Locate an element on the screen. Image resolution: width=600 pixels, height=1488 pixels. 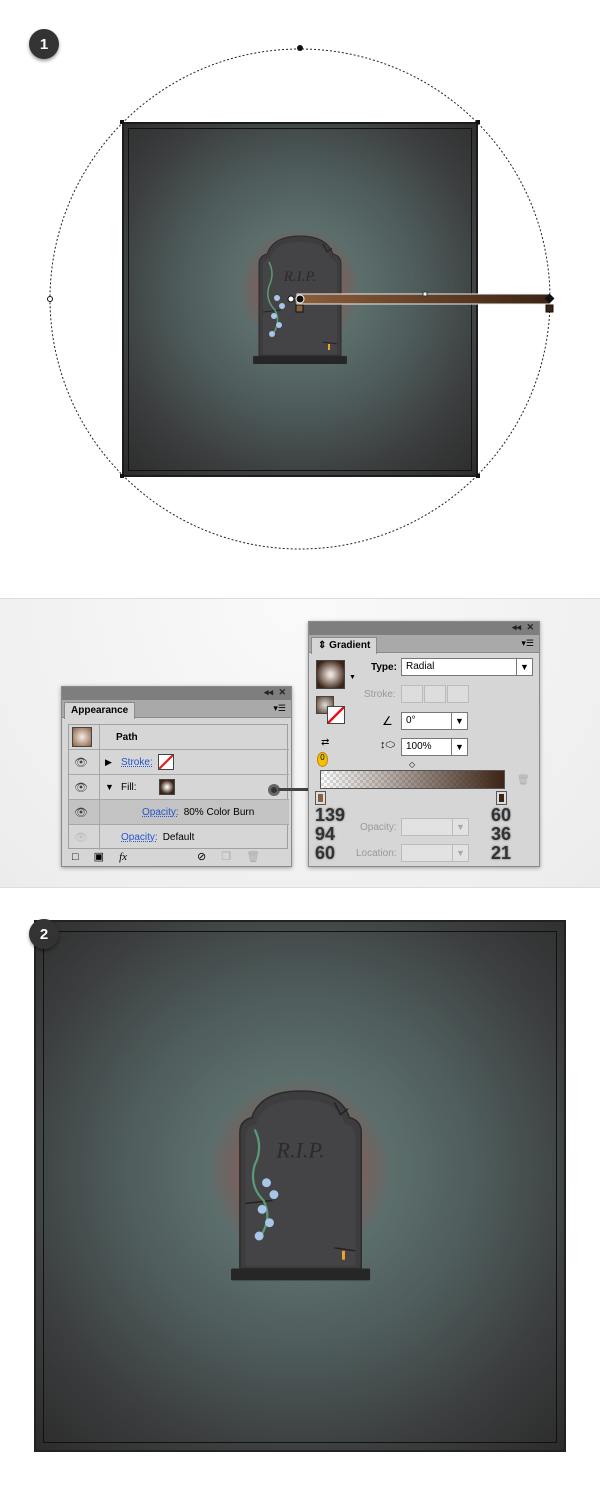
aspect-ratio-field: 100% ▼ is located at coordinates (434, 747).